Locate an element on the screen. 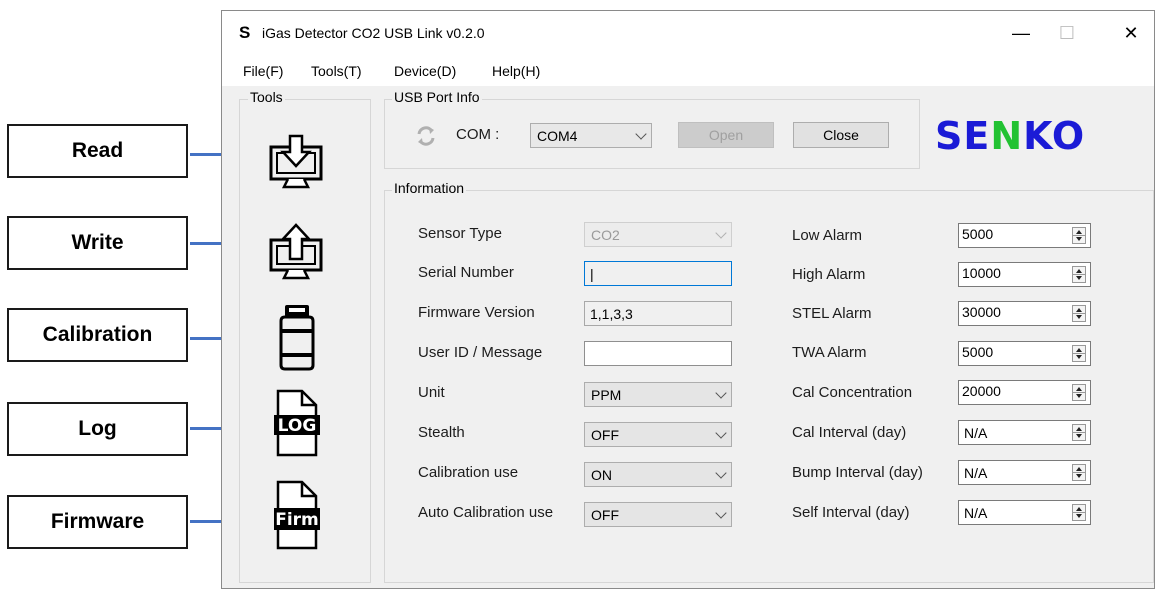 This screenshot has width=1158, height=589. log-icon: LOG is located at coordinates (296, 423).